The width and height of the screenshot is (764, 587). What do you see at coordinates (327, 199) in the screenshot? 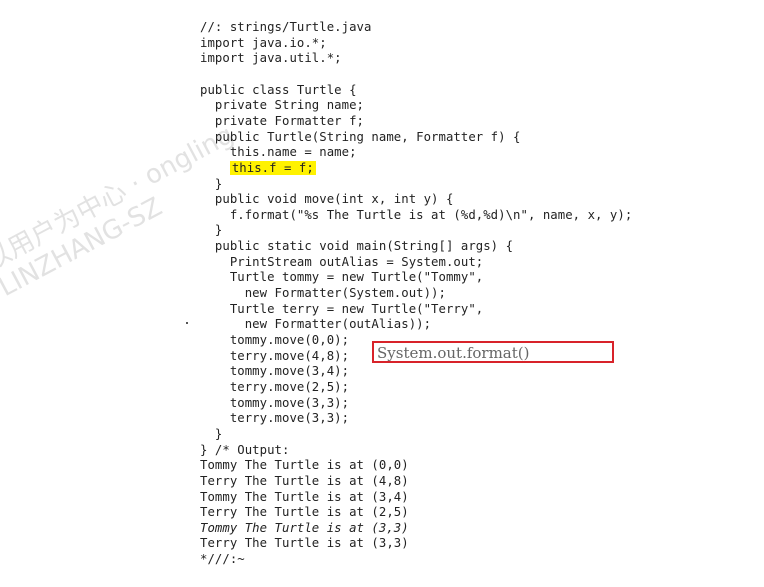
I see `code-line: public void move(int x, int y) {` at bounding box center [327, 199].